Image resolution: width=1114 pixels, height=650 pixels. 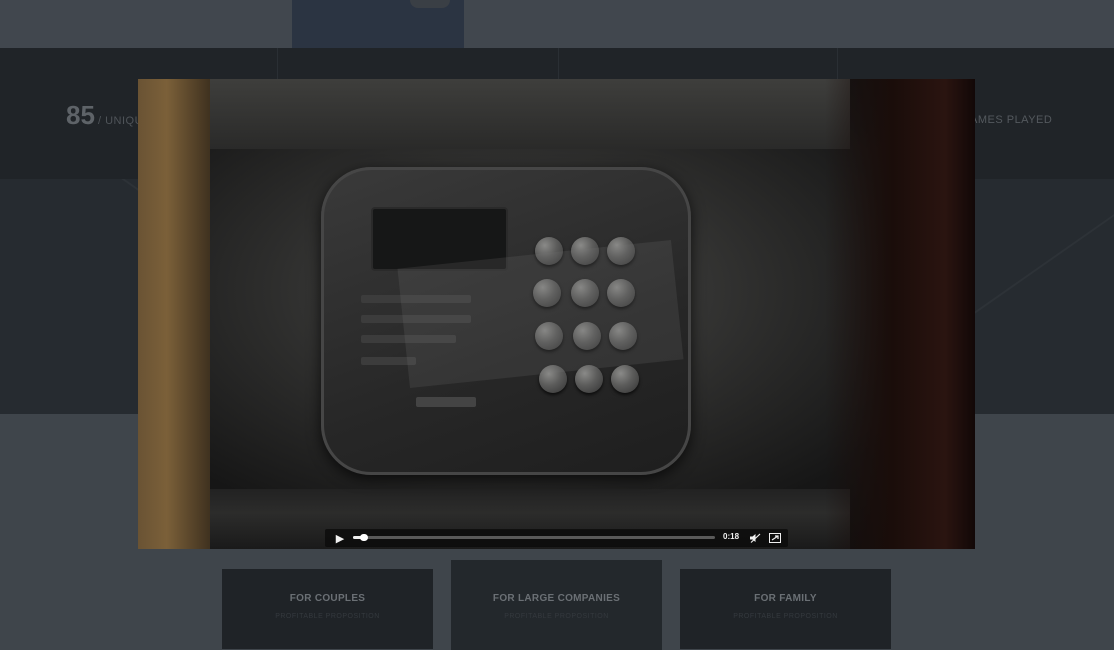 I want to click on progress-bar, so click(x=534, y=537).